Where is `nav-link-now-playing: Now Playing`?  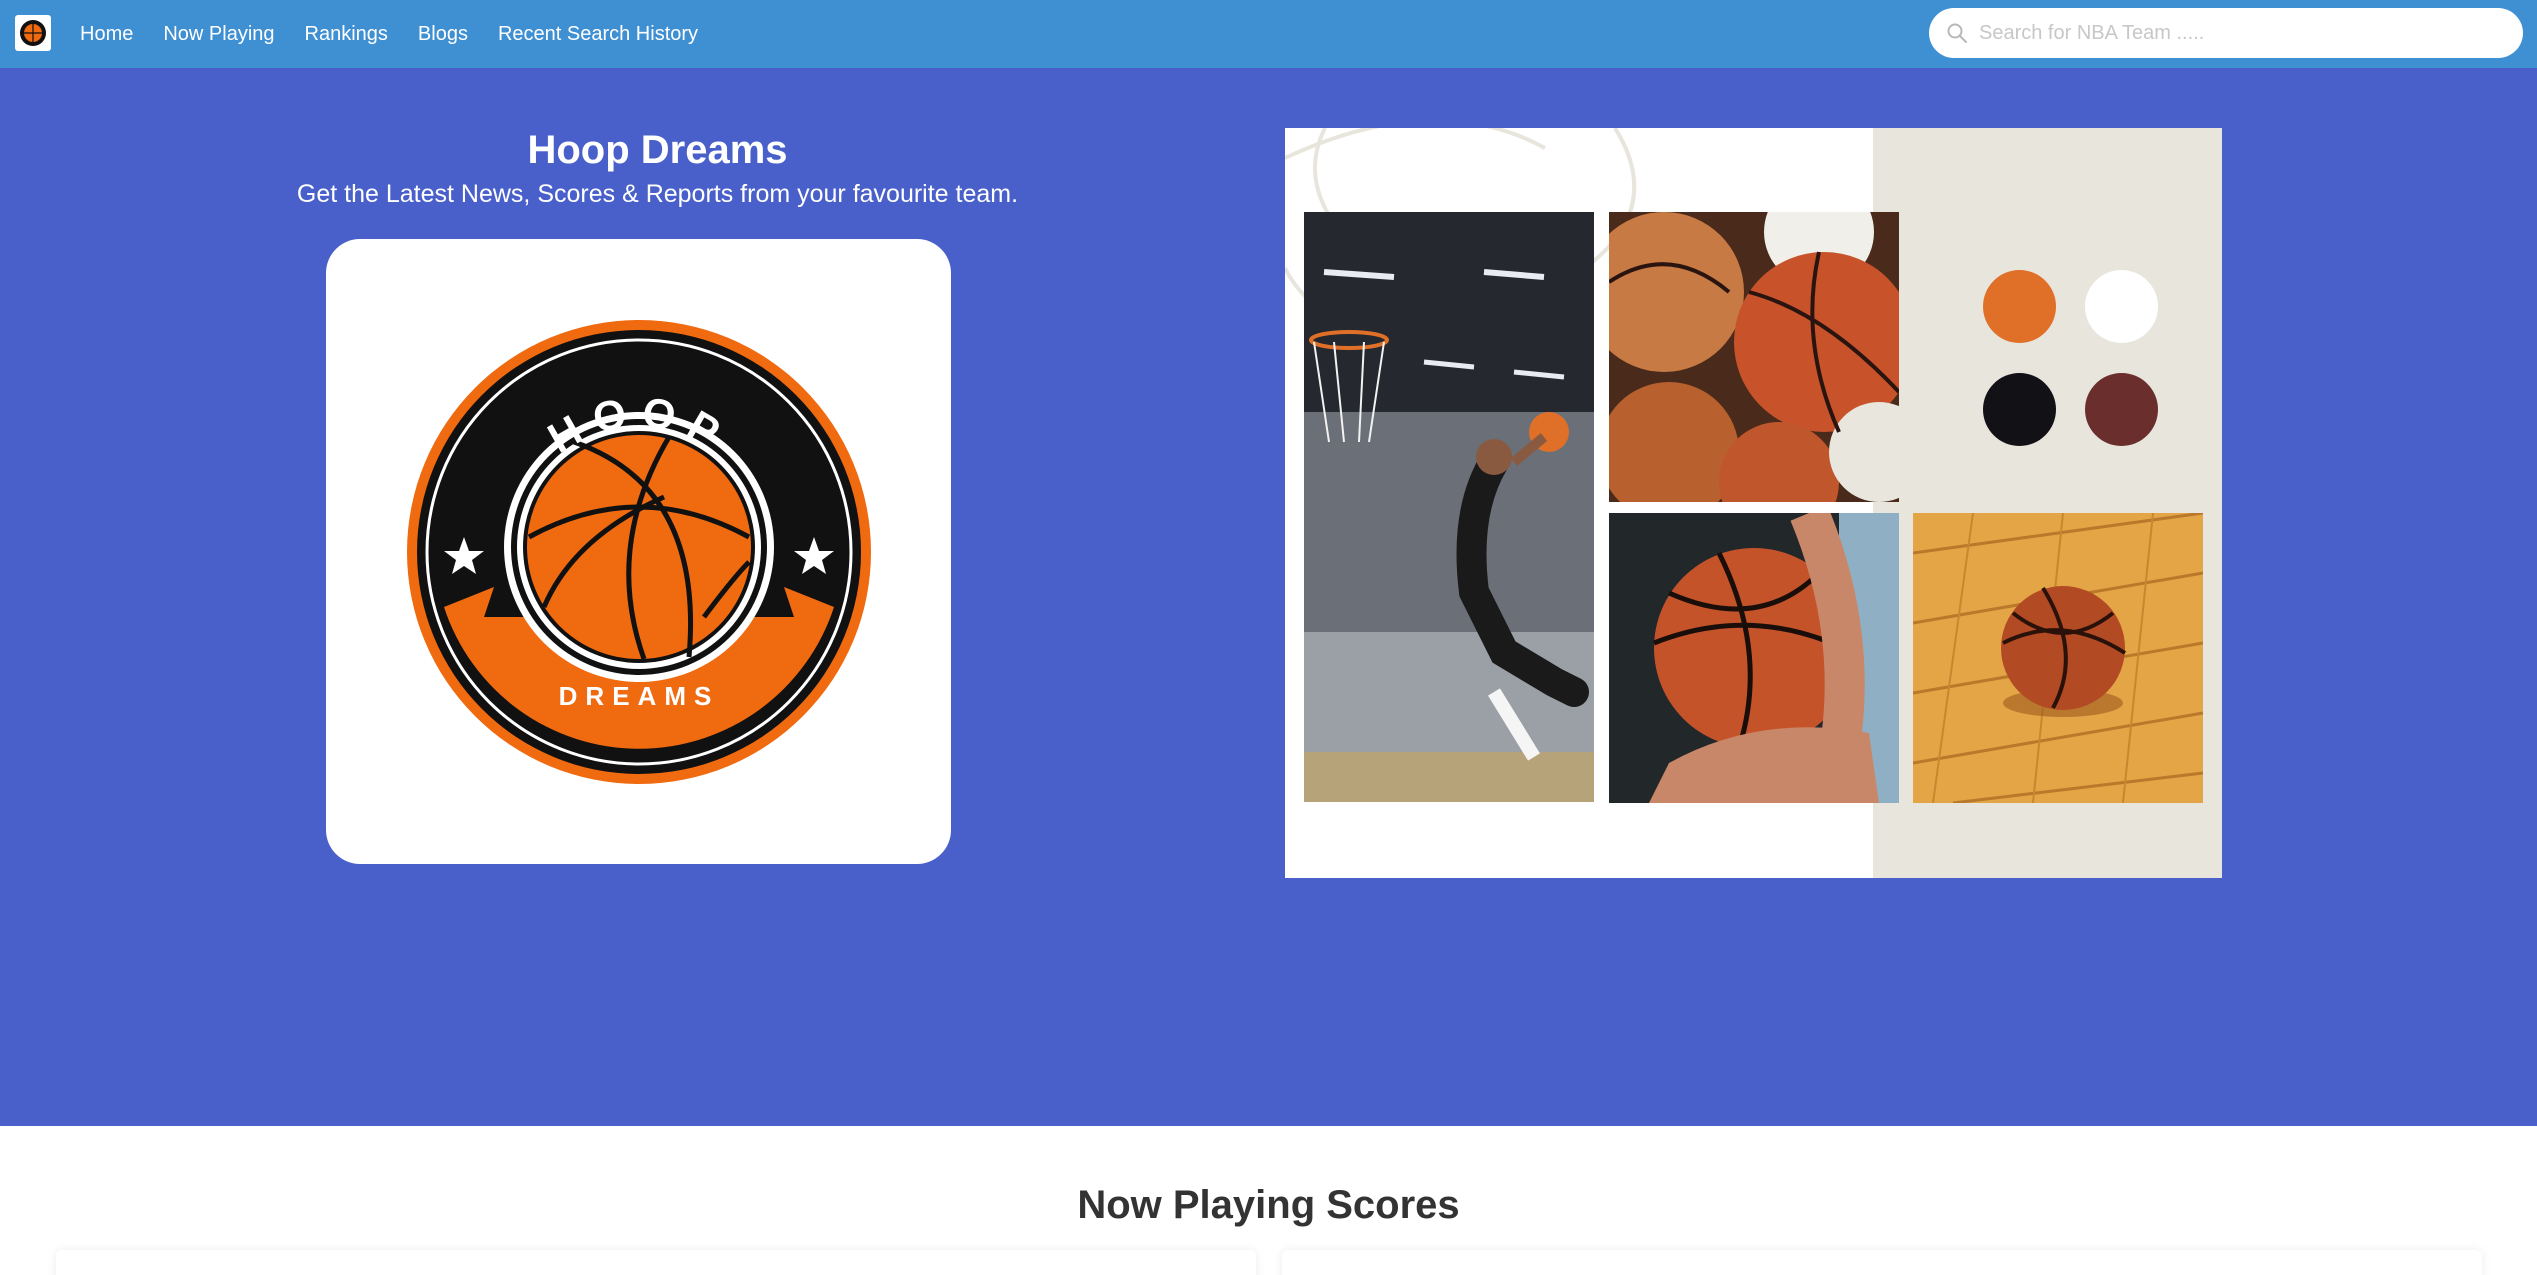 nav-link-now-playing: Now Playing is located at coordinates (218, 34).